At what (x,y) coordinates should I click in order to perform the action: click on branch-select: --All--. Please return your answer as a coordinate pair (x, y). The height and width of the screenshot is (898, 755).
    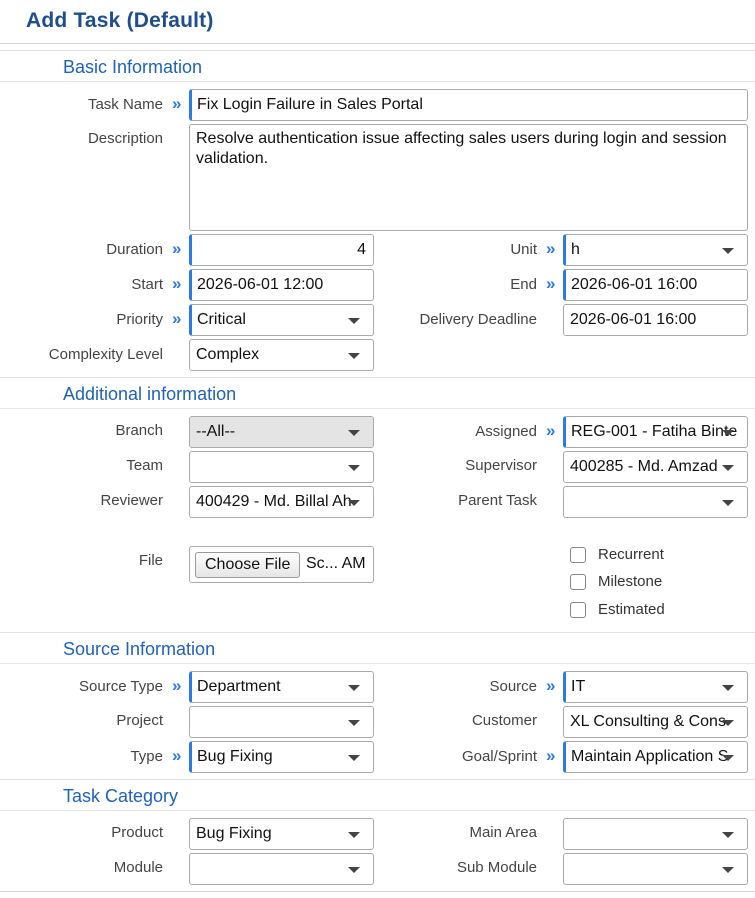
    Looking at the image, I should click on (281, 432).